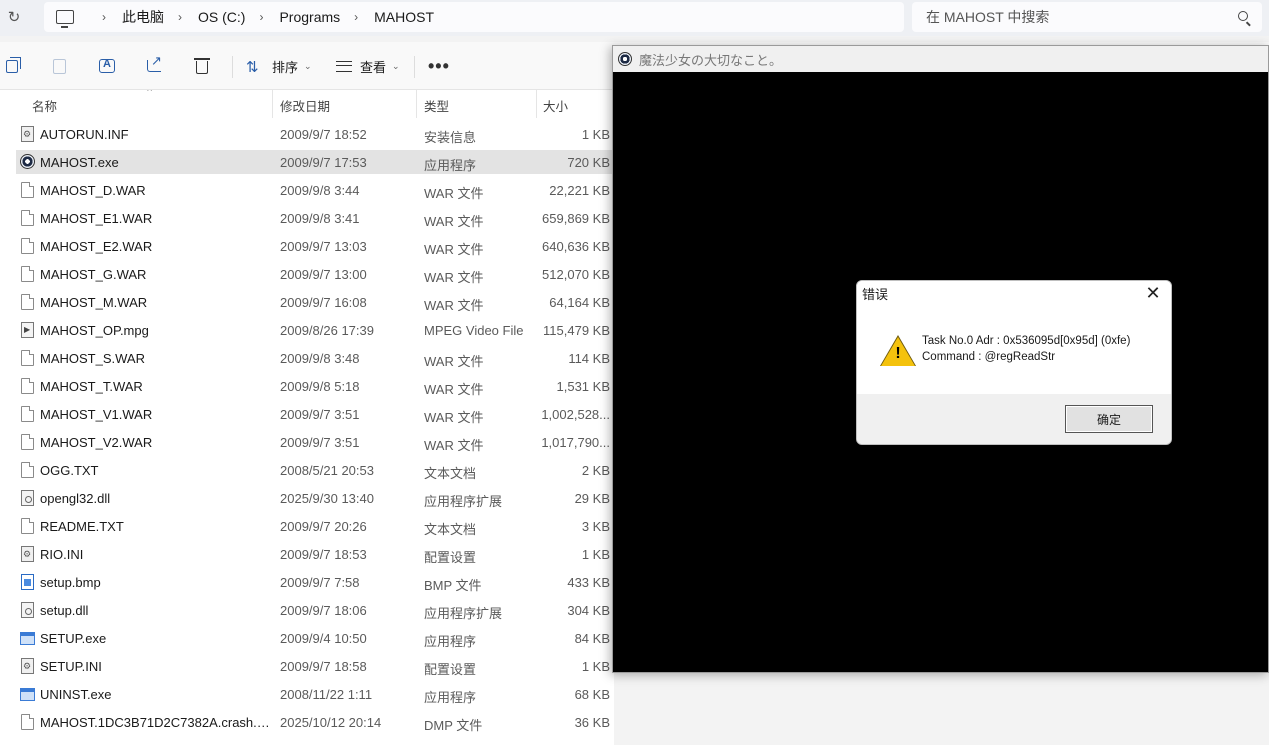 The image size is (1269, 745). What do you see at coordinates (93, 274) in the screenshot?
I see `file-name: MAHOST_G.WAR` at bounding box center [93, 274].